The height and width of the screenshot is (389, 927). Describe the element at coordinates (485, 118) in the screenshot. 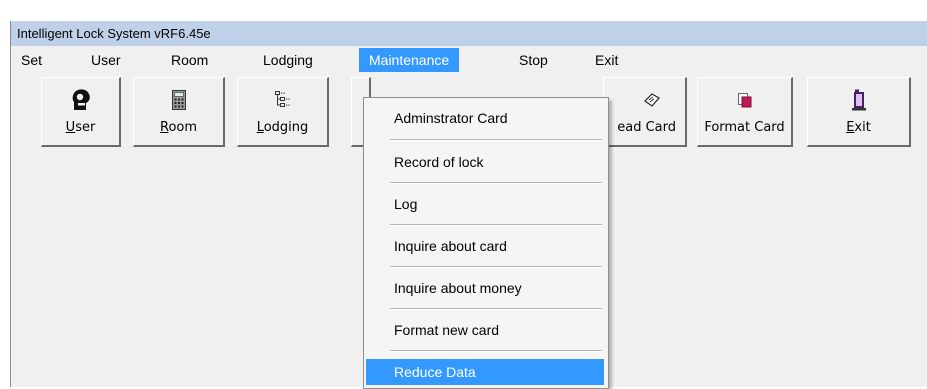

I see `menu-item-administrator-card: Adminstrator Card` at that location.